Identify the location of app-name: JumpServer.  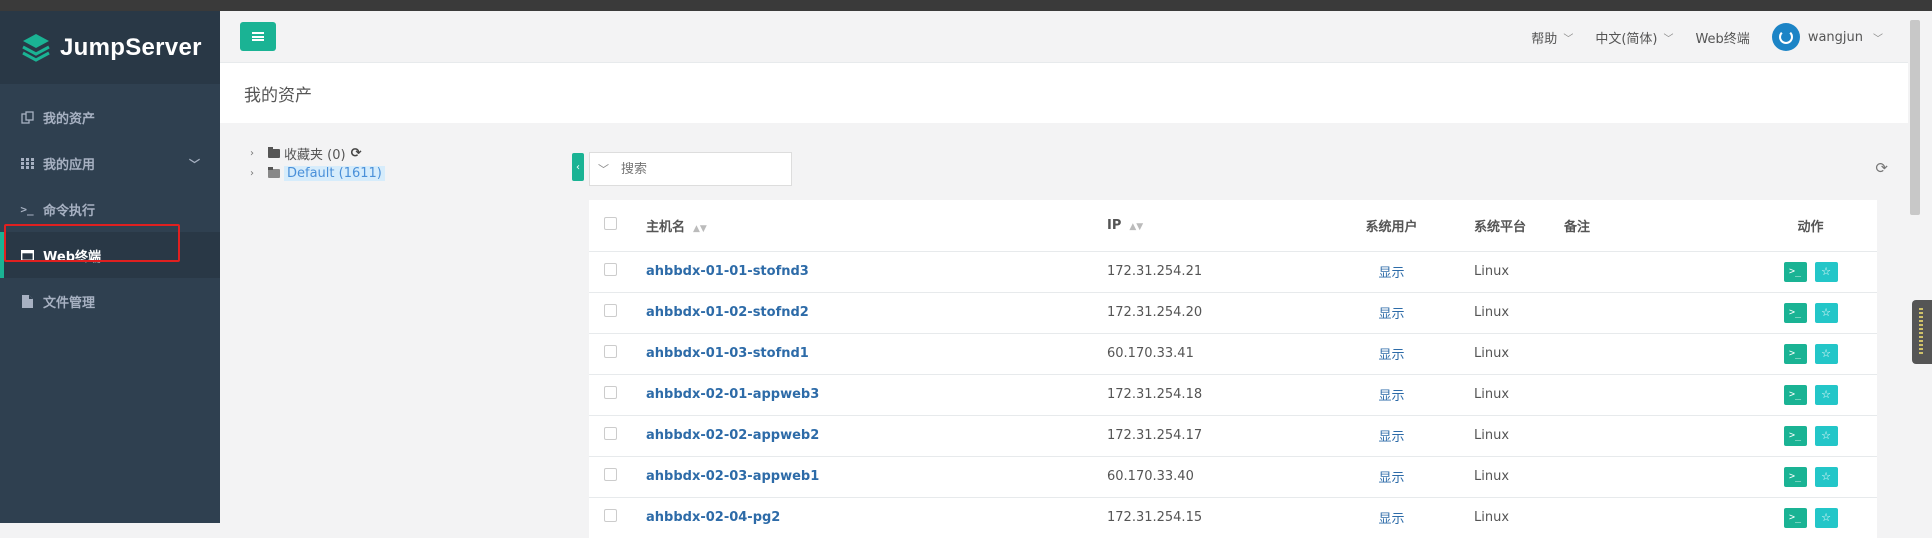
(131, 47).